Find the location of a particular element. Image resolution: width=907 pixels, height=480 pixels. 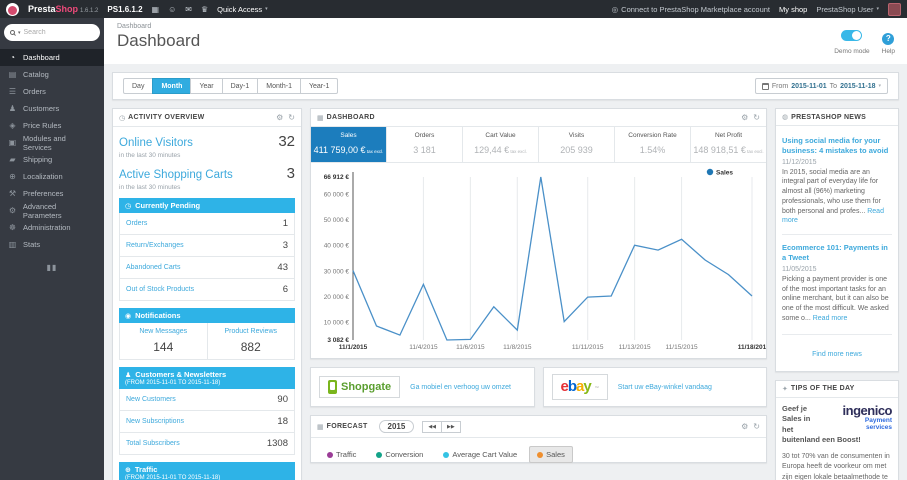

shopgate-promo-link: Ga mobiel en verhoog uw omzet is located at coordinates (460, 387).